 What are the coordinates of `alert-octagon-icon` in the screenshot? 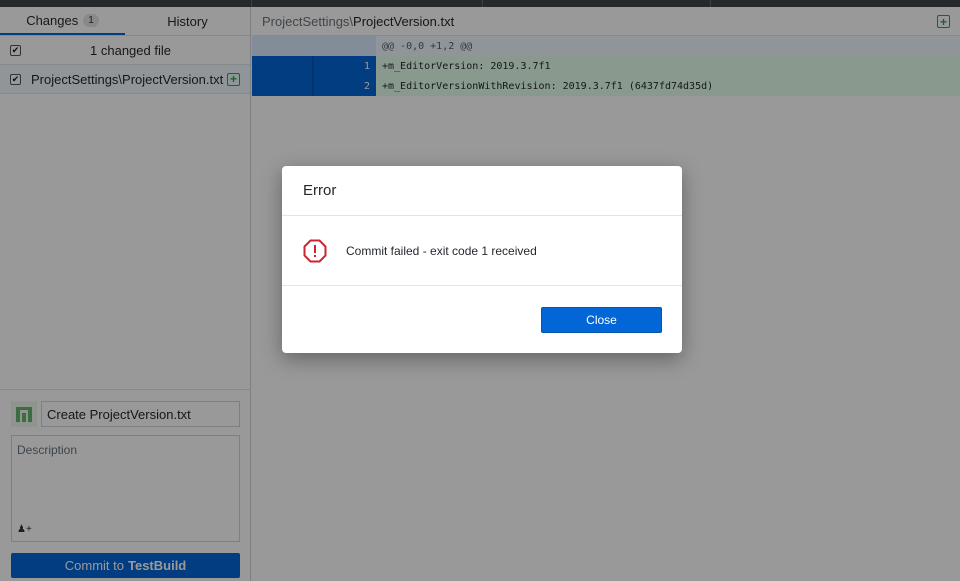 It's located at (315, 250).